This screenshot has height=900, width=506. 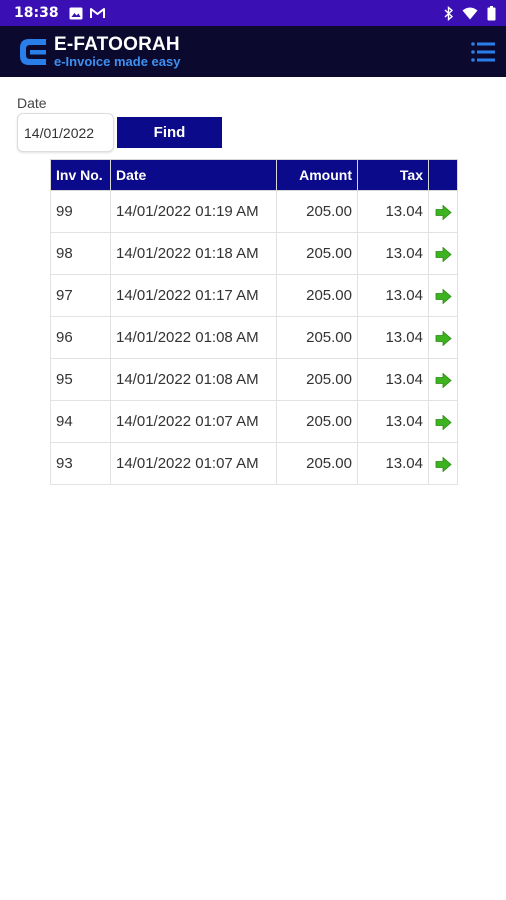 I want to click on cell-date: 14/01/2022 01:17 AM, so click(x=193, y=295).